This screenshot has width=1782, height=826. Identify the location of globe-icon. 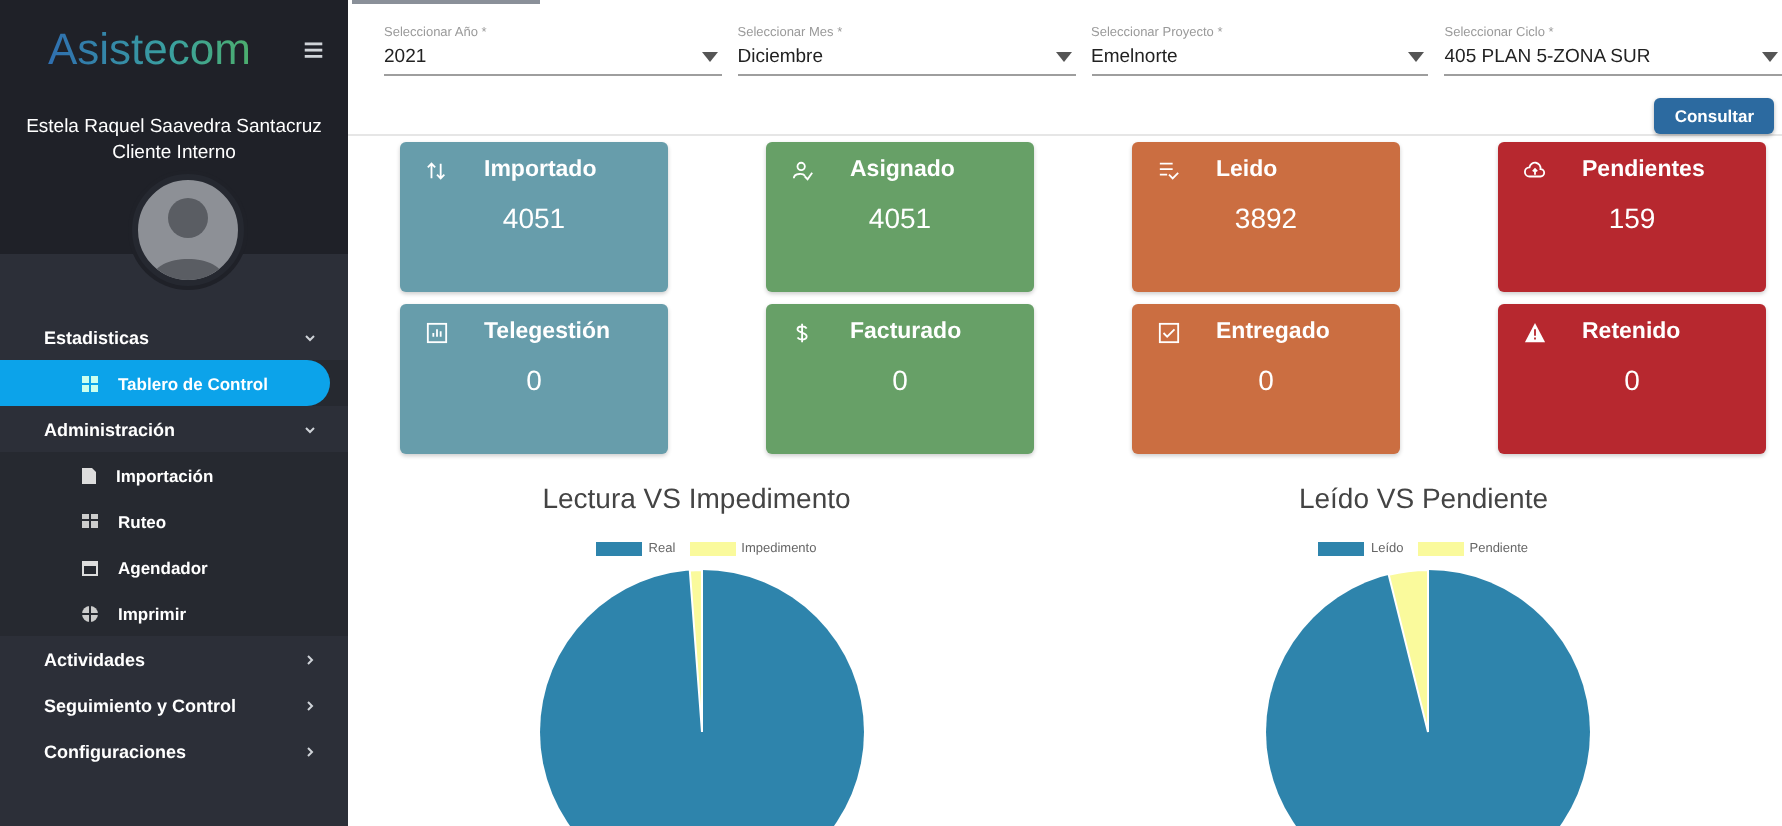
(90, 613).